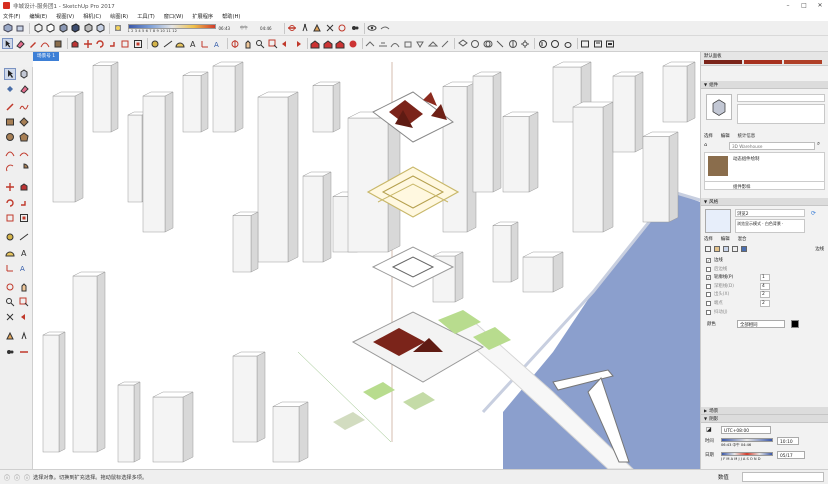 The image size is (828, 484). I want to click on shaded-style-icon, so click(62, 28).